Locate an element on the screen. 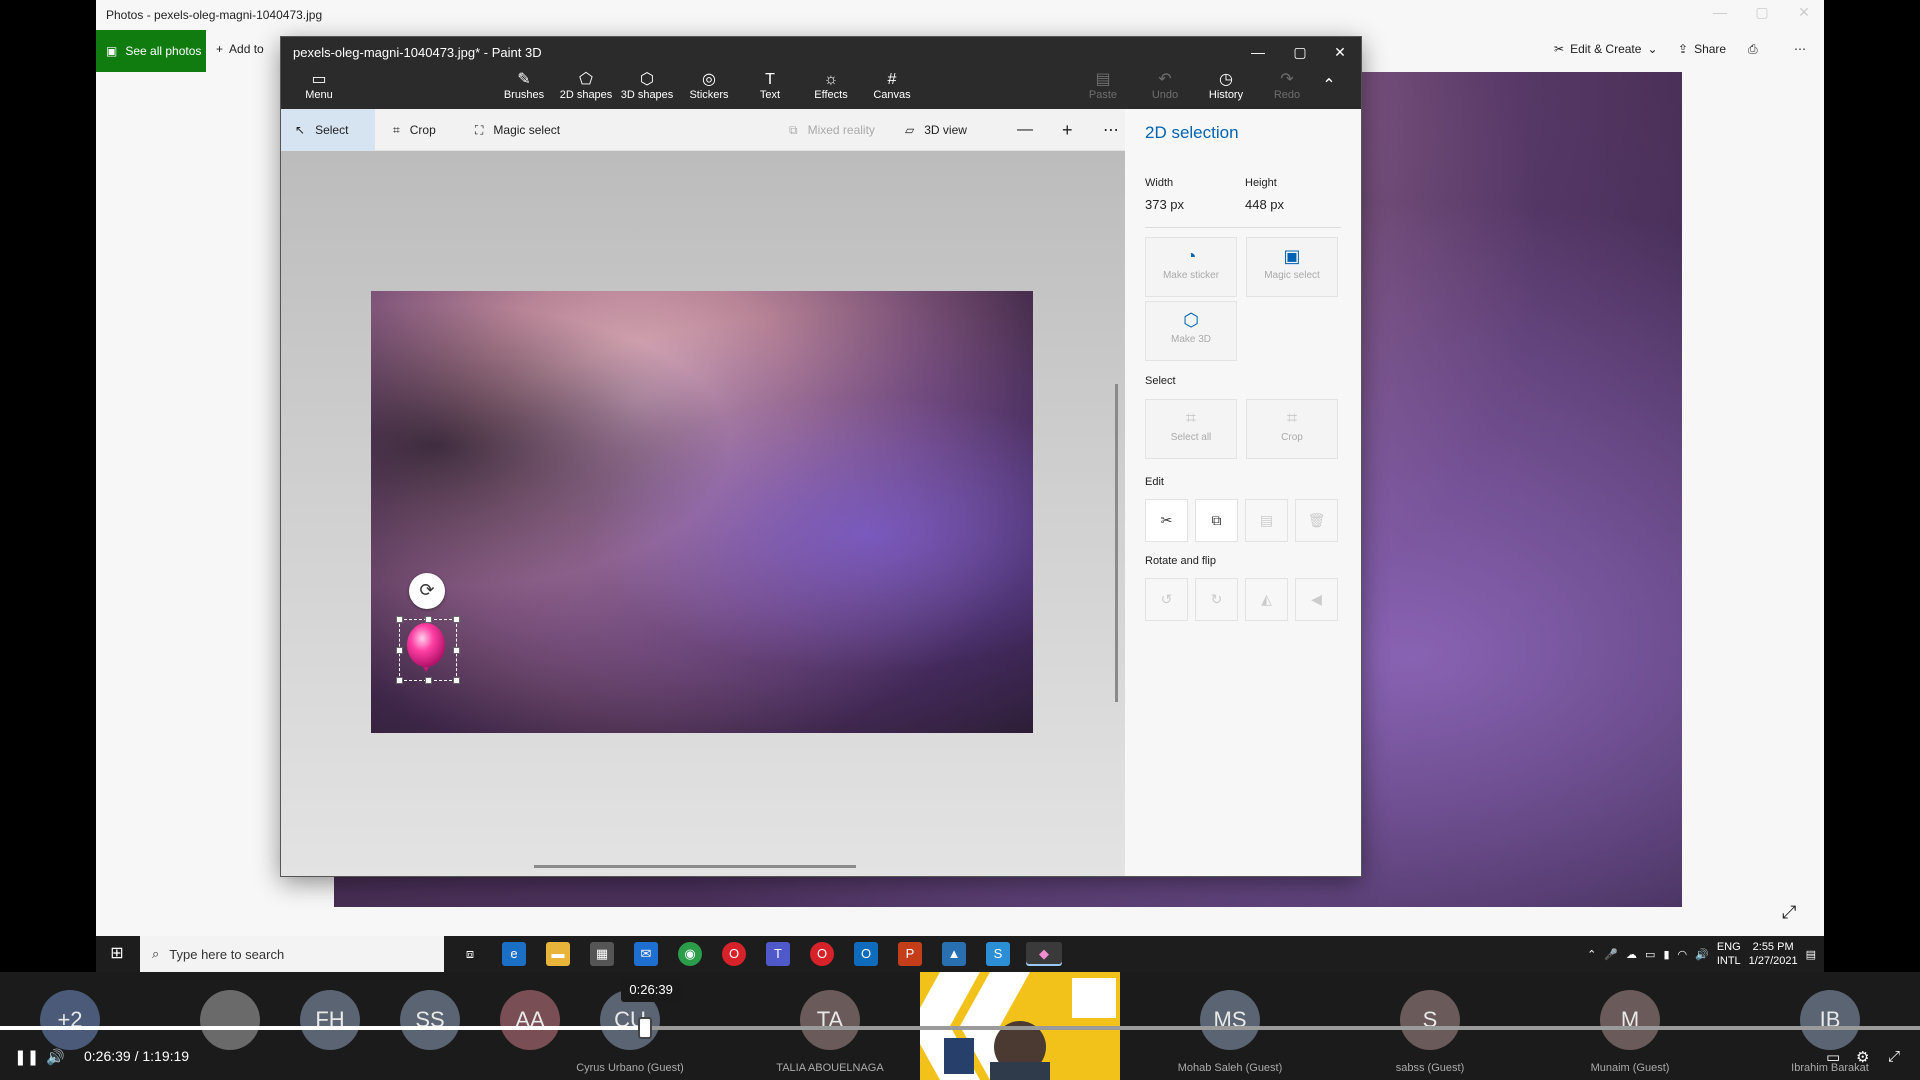 The height and width of the screenshot is (1080, 1920). shapes-2d-button: ⬠ 2D shapes is located at coordinates (586, 89).